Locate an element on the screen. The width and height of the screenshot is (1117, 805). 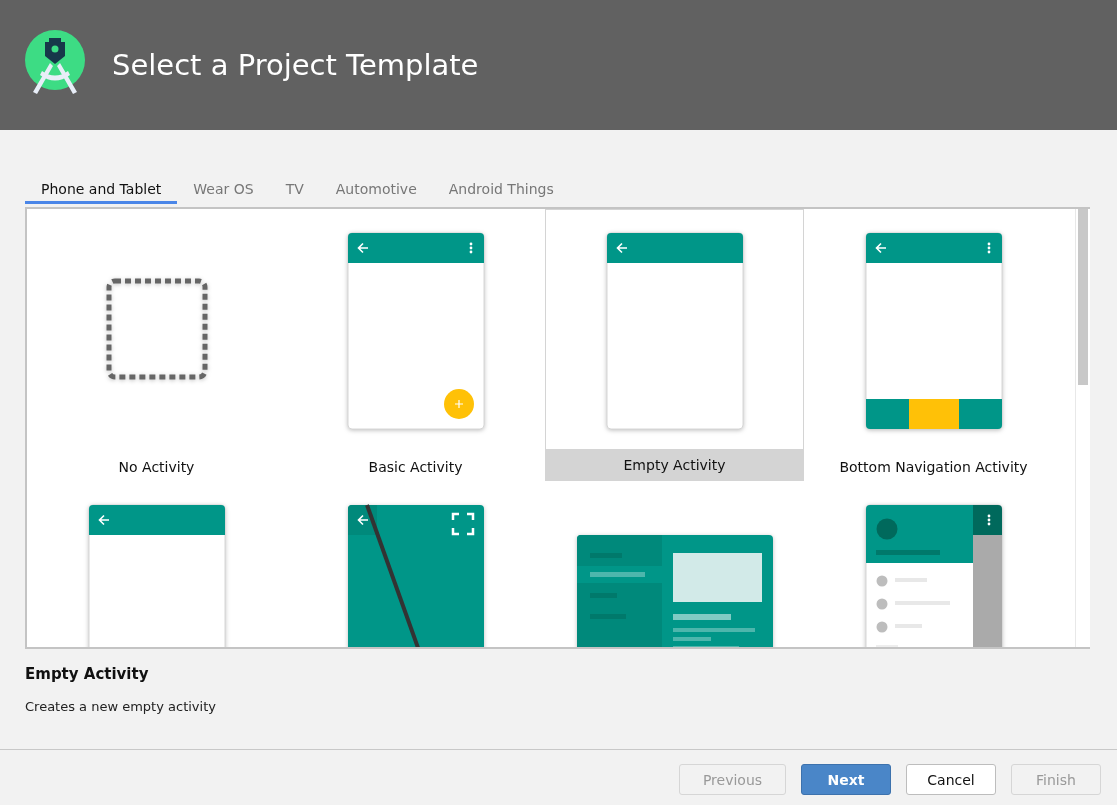
template-label: Basic Activity is located at coordinates (415, 466).